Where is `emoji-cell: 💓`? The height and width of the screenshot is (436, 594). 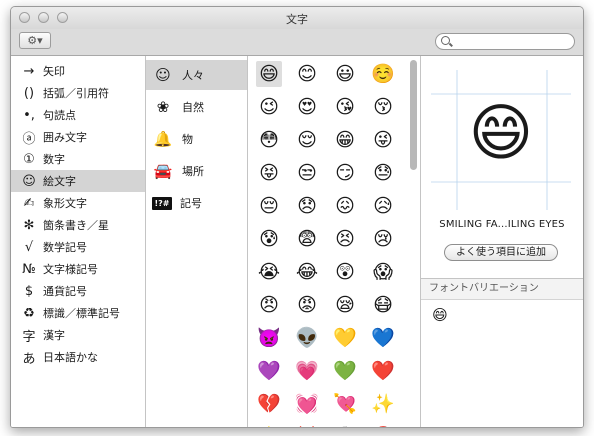 emoji-cell: 💓 is located at coordinates (307, 404).